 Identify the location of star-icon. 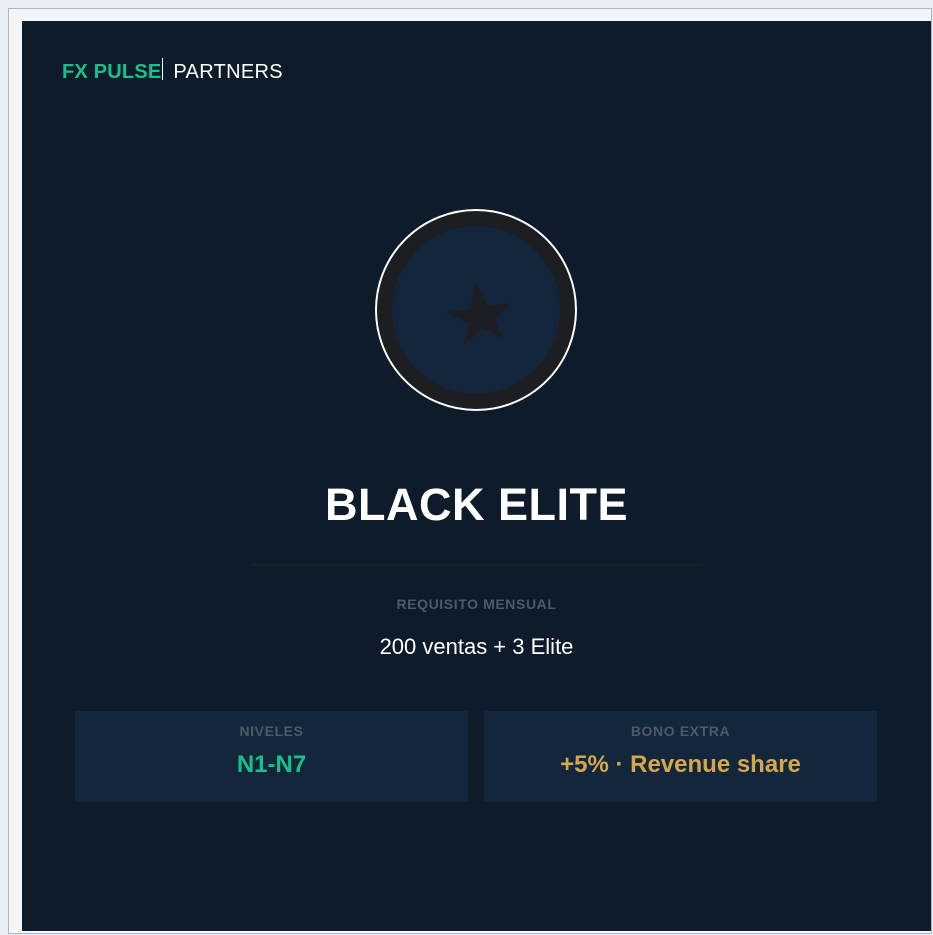
(479, 313).